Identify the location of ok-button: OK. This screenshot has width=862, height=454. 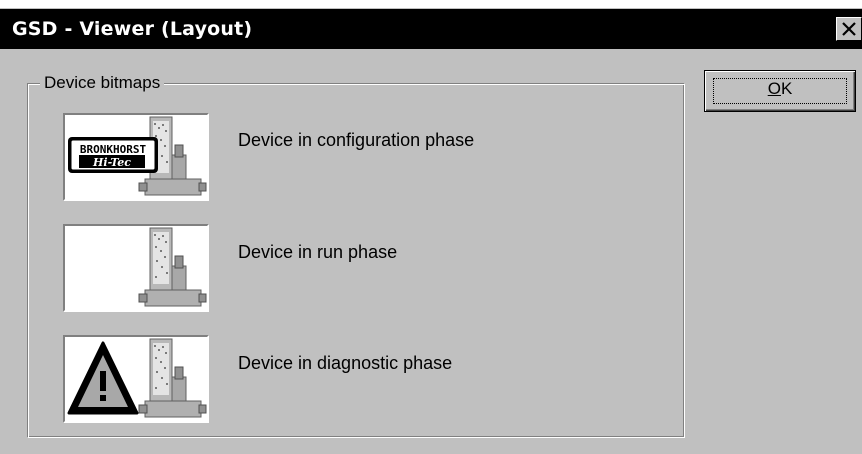
(780, 91).